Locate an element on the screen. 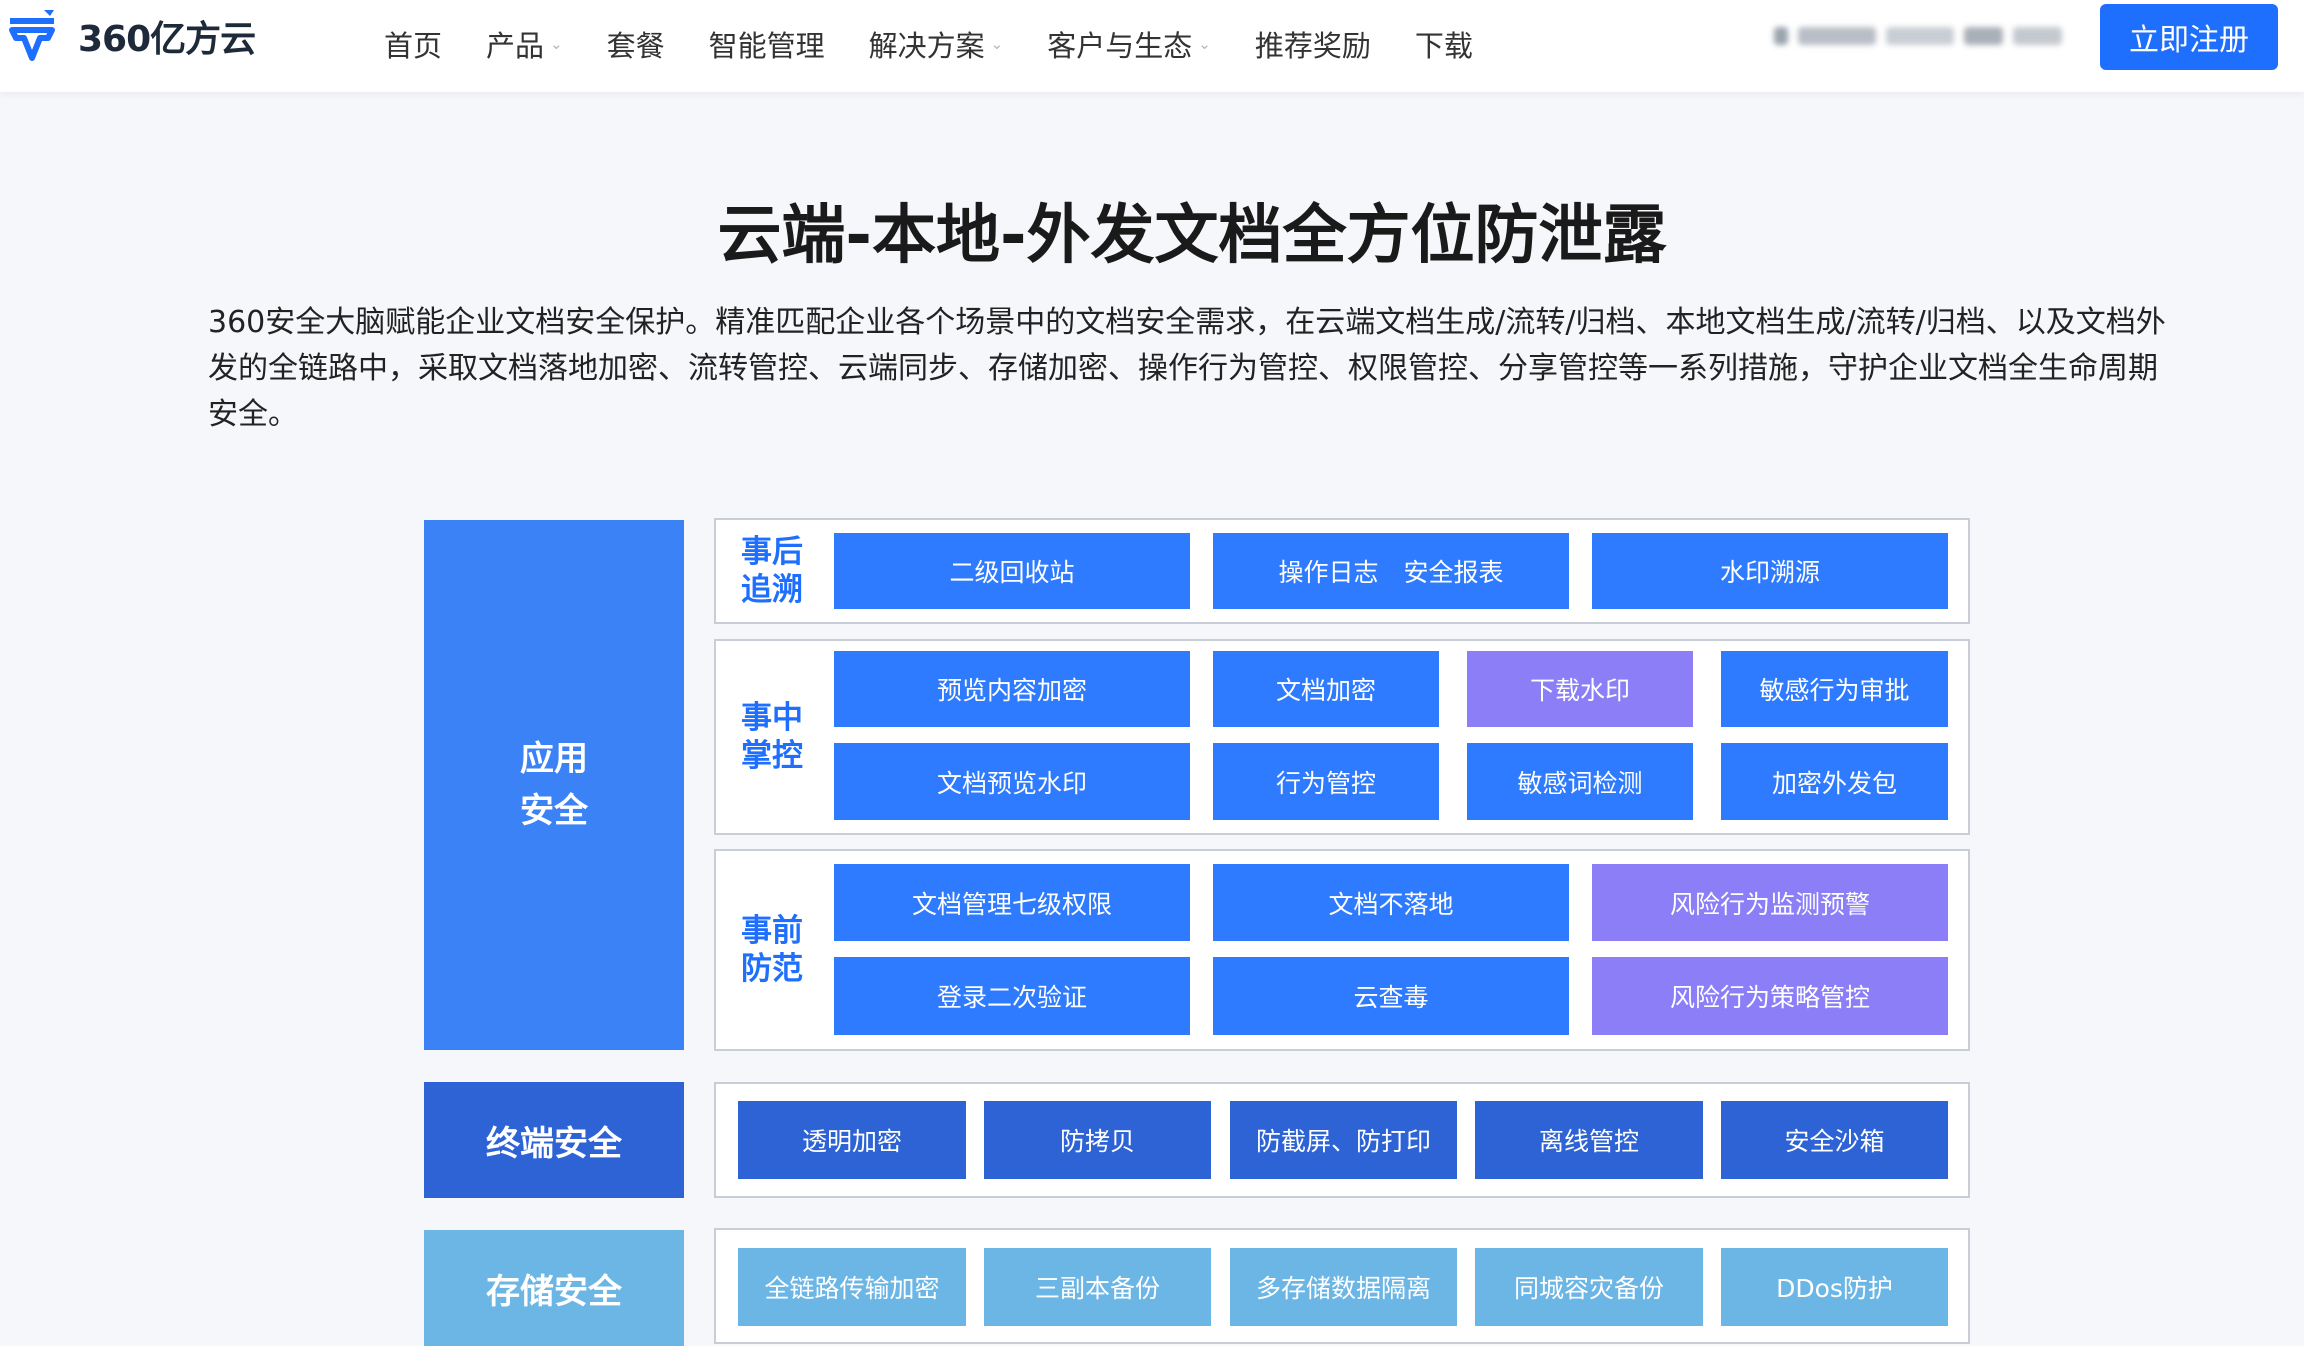 The image size is (2304, 1346). pre-event-label: 事前 防范 is located at coordinates (772, 950).